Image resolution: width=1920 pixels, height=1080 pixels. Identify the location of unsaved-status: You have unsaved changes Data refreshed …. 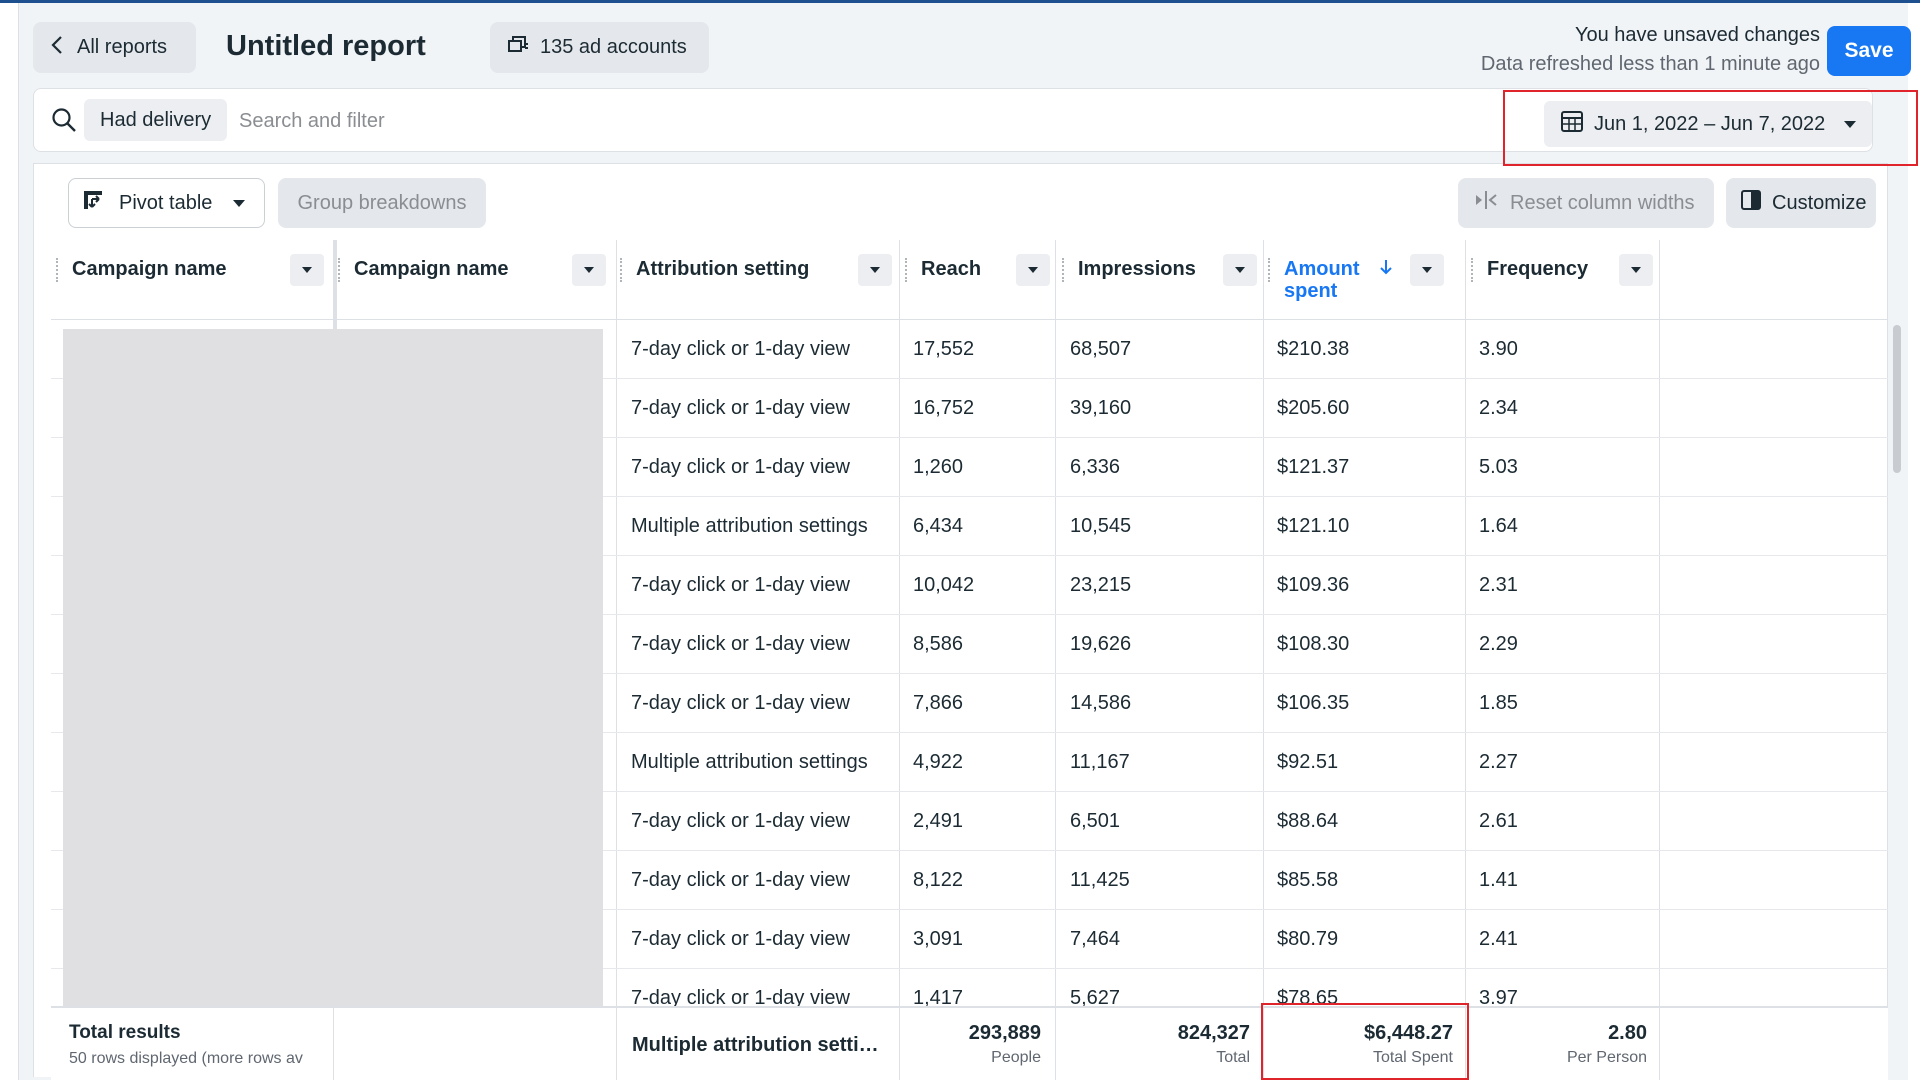
(1650, 50).